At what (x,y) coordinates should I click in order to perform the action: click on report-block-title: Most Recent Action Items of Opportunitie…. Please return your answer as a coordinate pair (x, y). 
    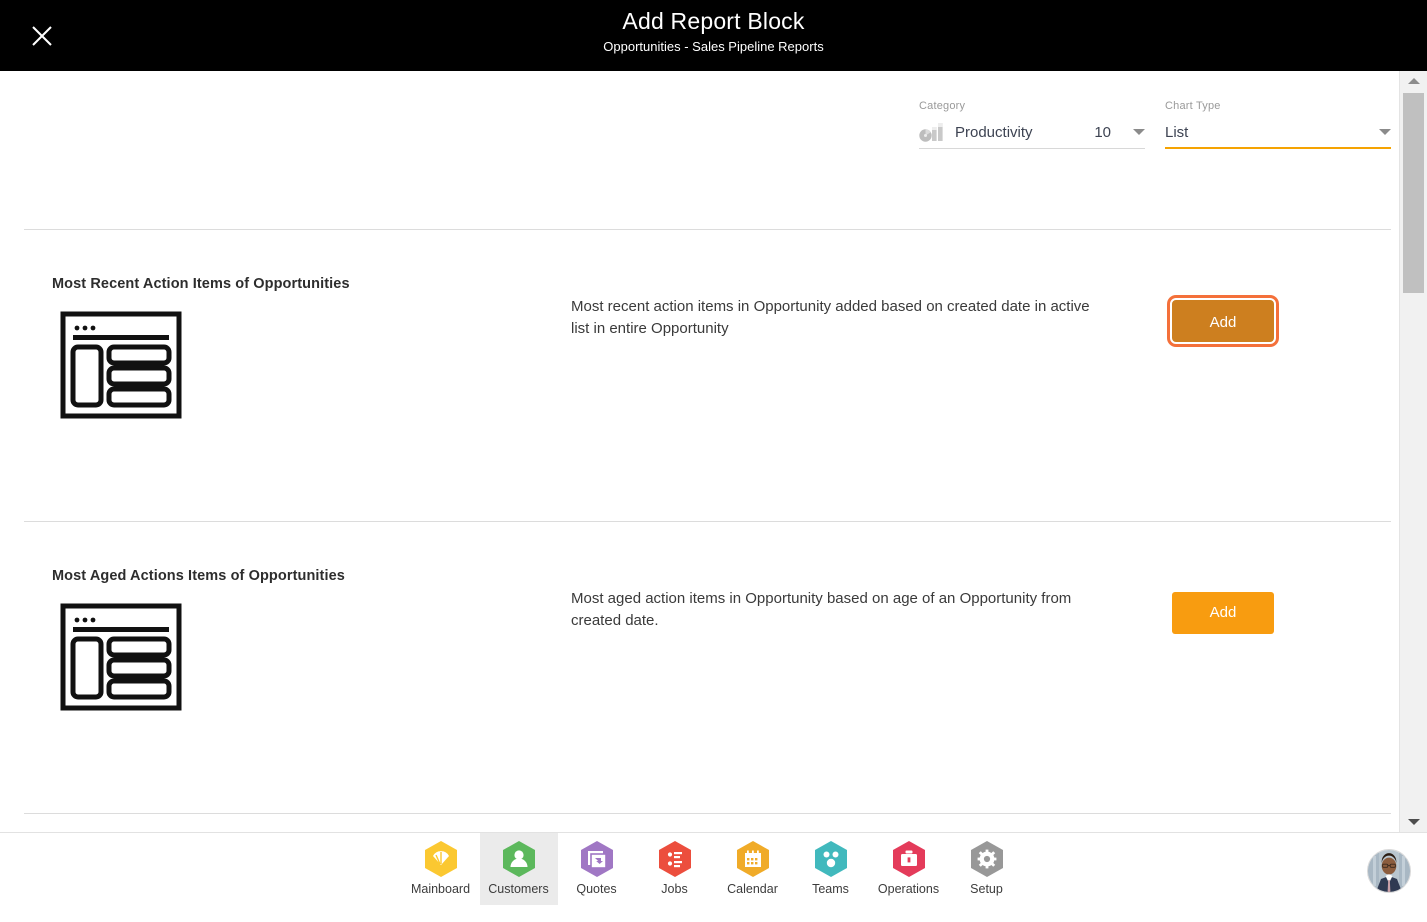
    Looking at the image, I should click on (201, 284).